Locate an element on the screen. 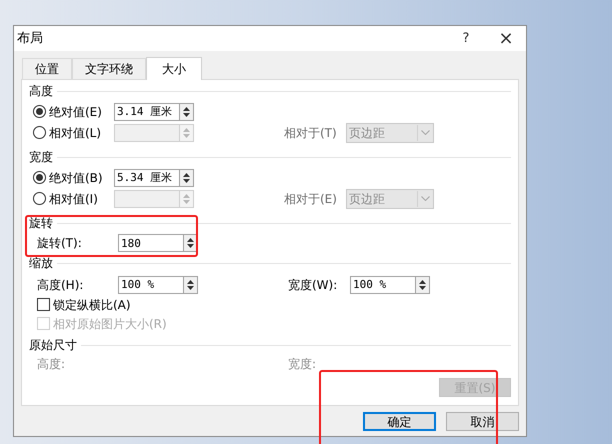  checkbox-label: 锁定纵横比(A) is located at coordinates (92, 305).